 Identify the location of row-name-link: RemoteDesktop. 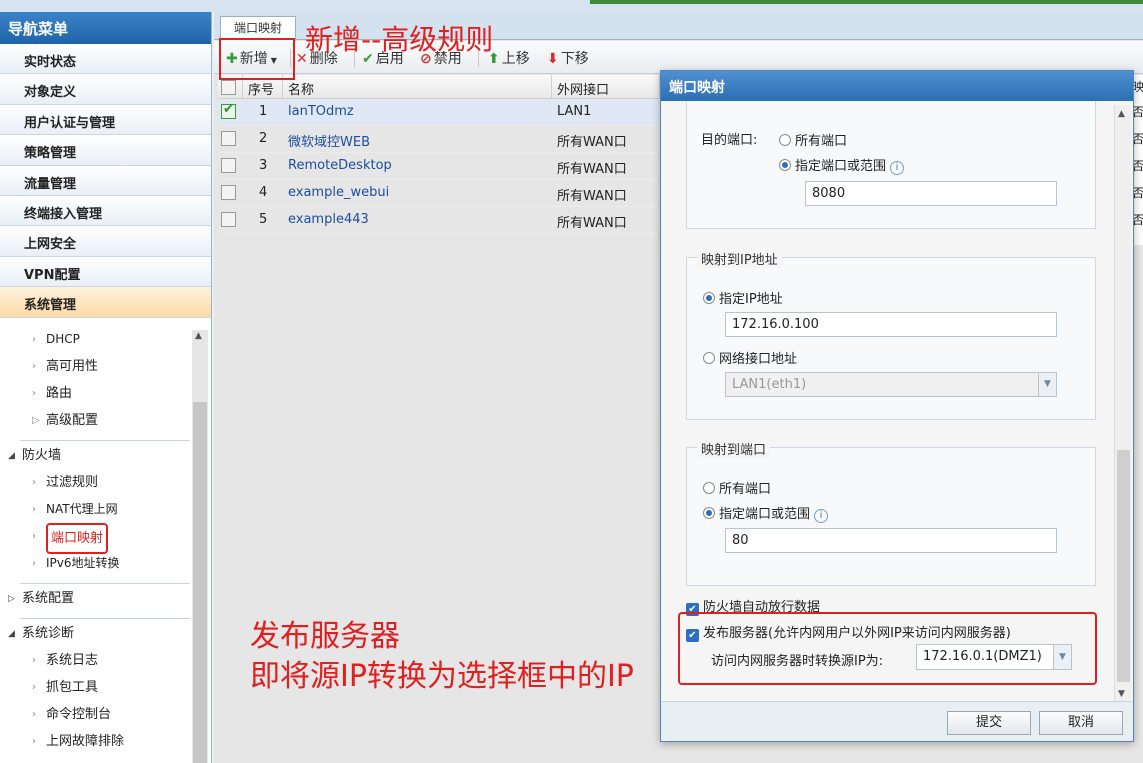
(340, 165).